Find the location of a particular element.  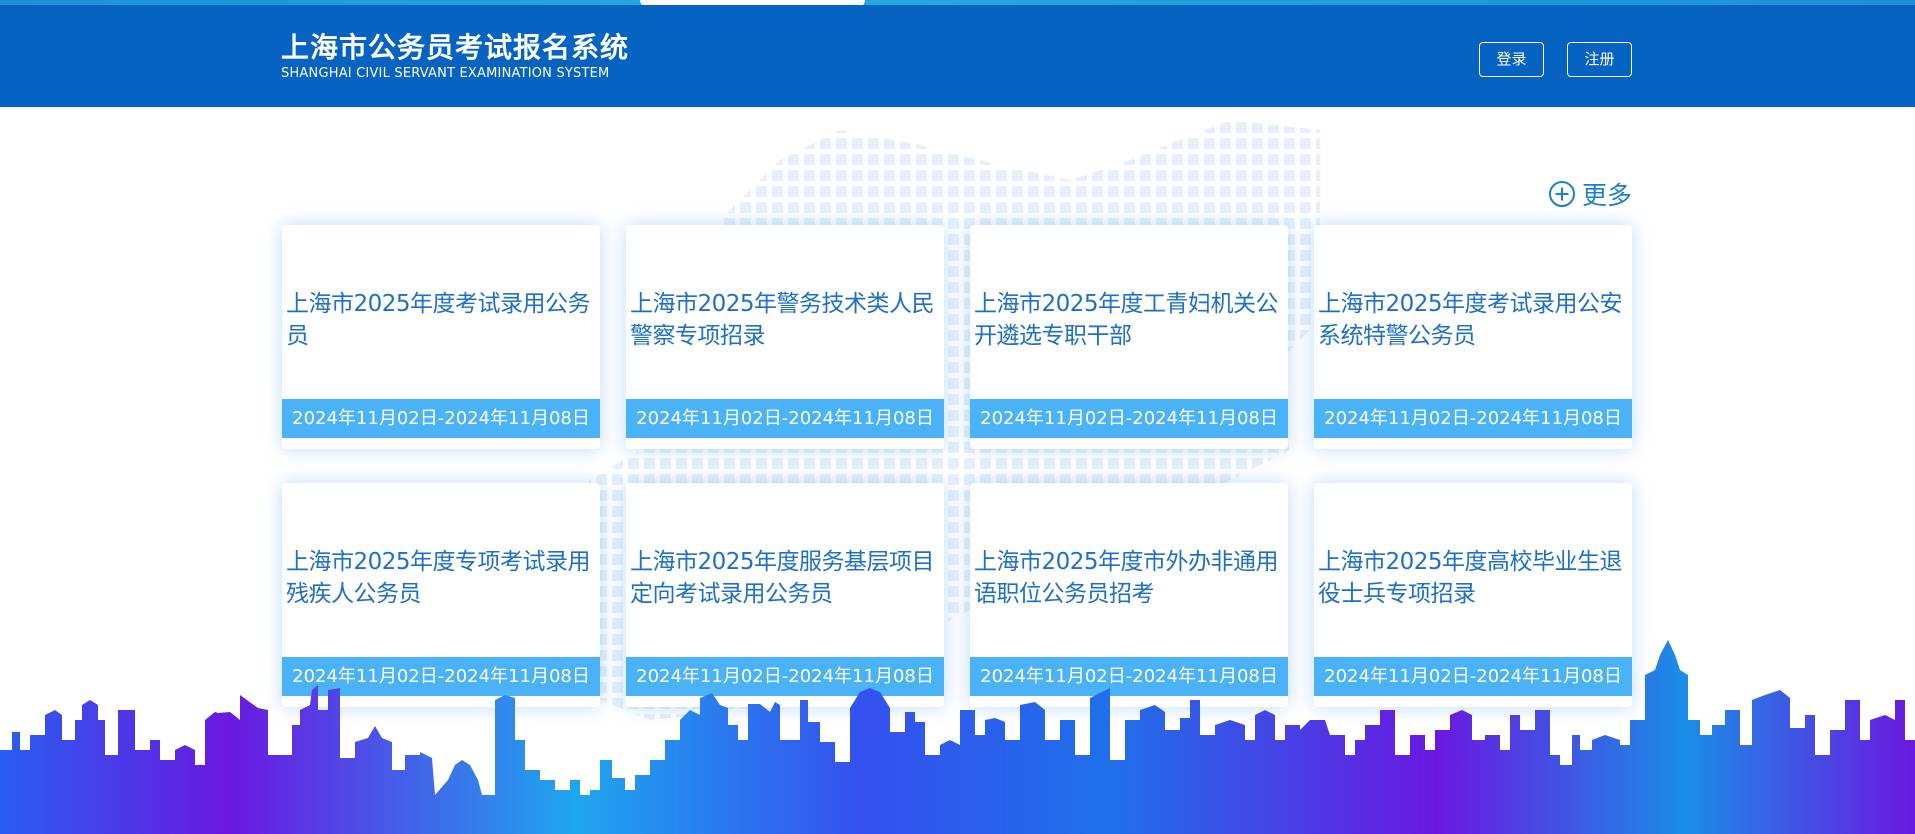

exam-card-title: 上海市2025年度市外办非通用语职位公务员招考 is located at coordinates (1128, 578).